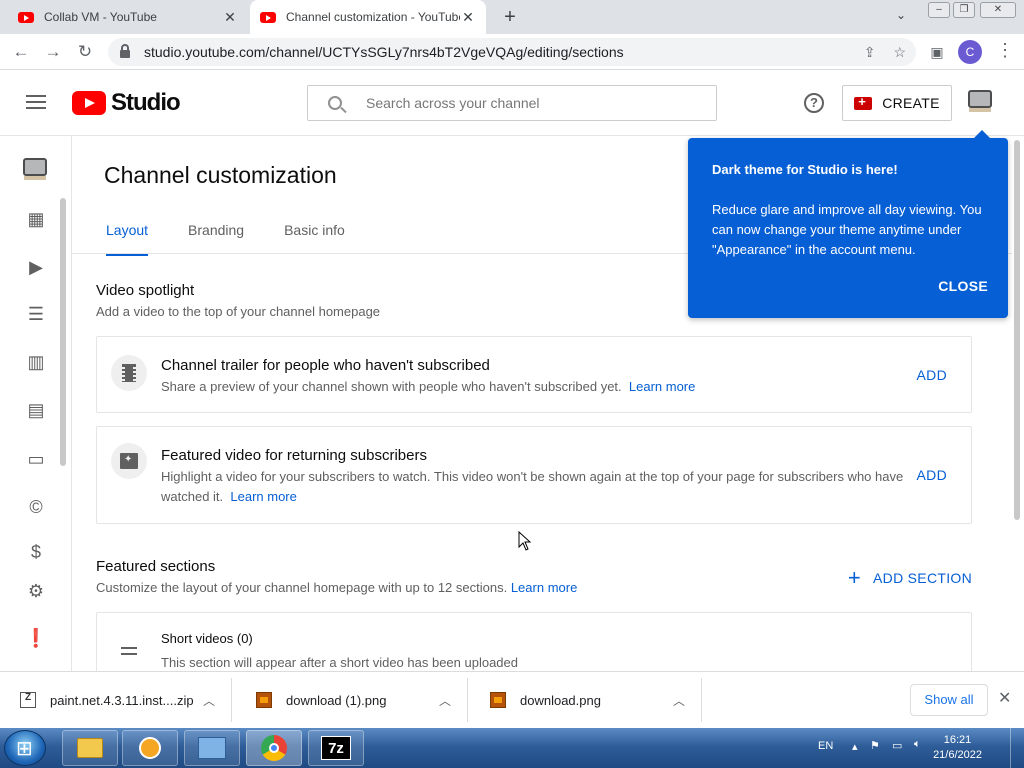 The image size is (1024, 768). I want to click on show-all-downloads-button: Show all, so click(949, 700).